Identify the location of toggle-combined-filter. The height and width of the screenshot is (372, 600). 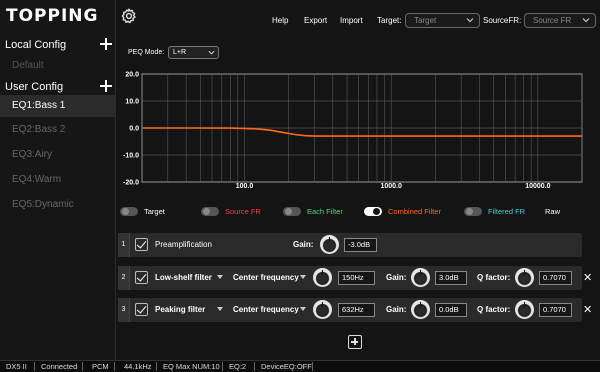
(373, 211).